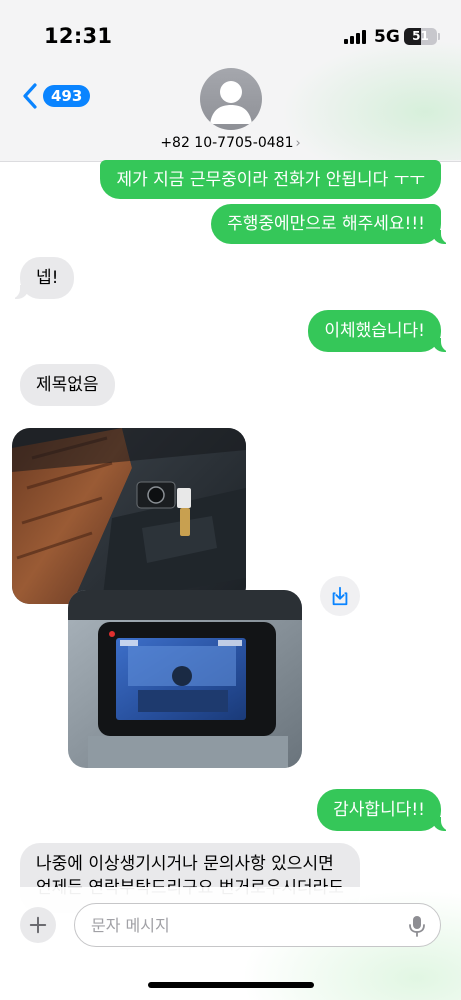  I want to click on message-text: 제가 지금 근무중이라 전화가 안됩니다 ㅜㅜ, so click(270, 179).